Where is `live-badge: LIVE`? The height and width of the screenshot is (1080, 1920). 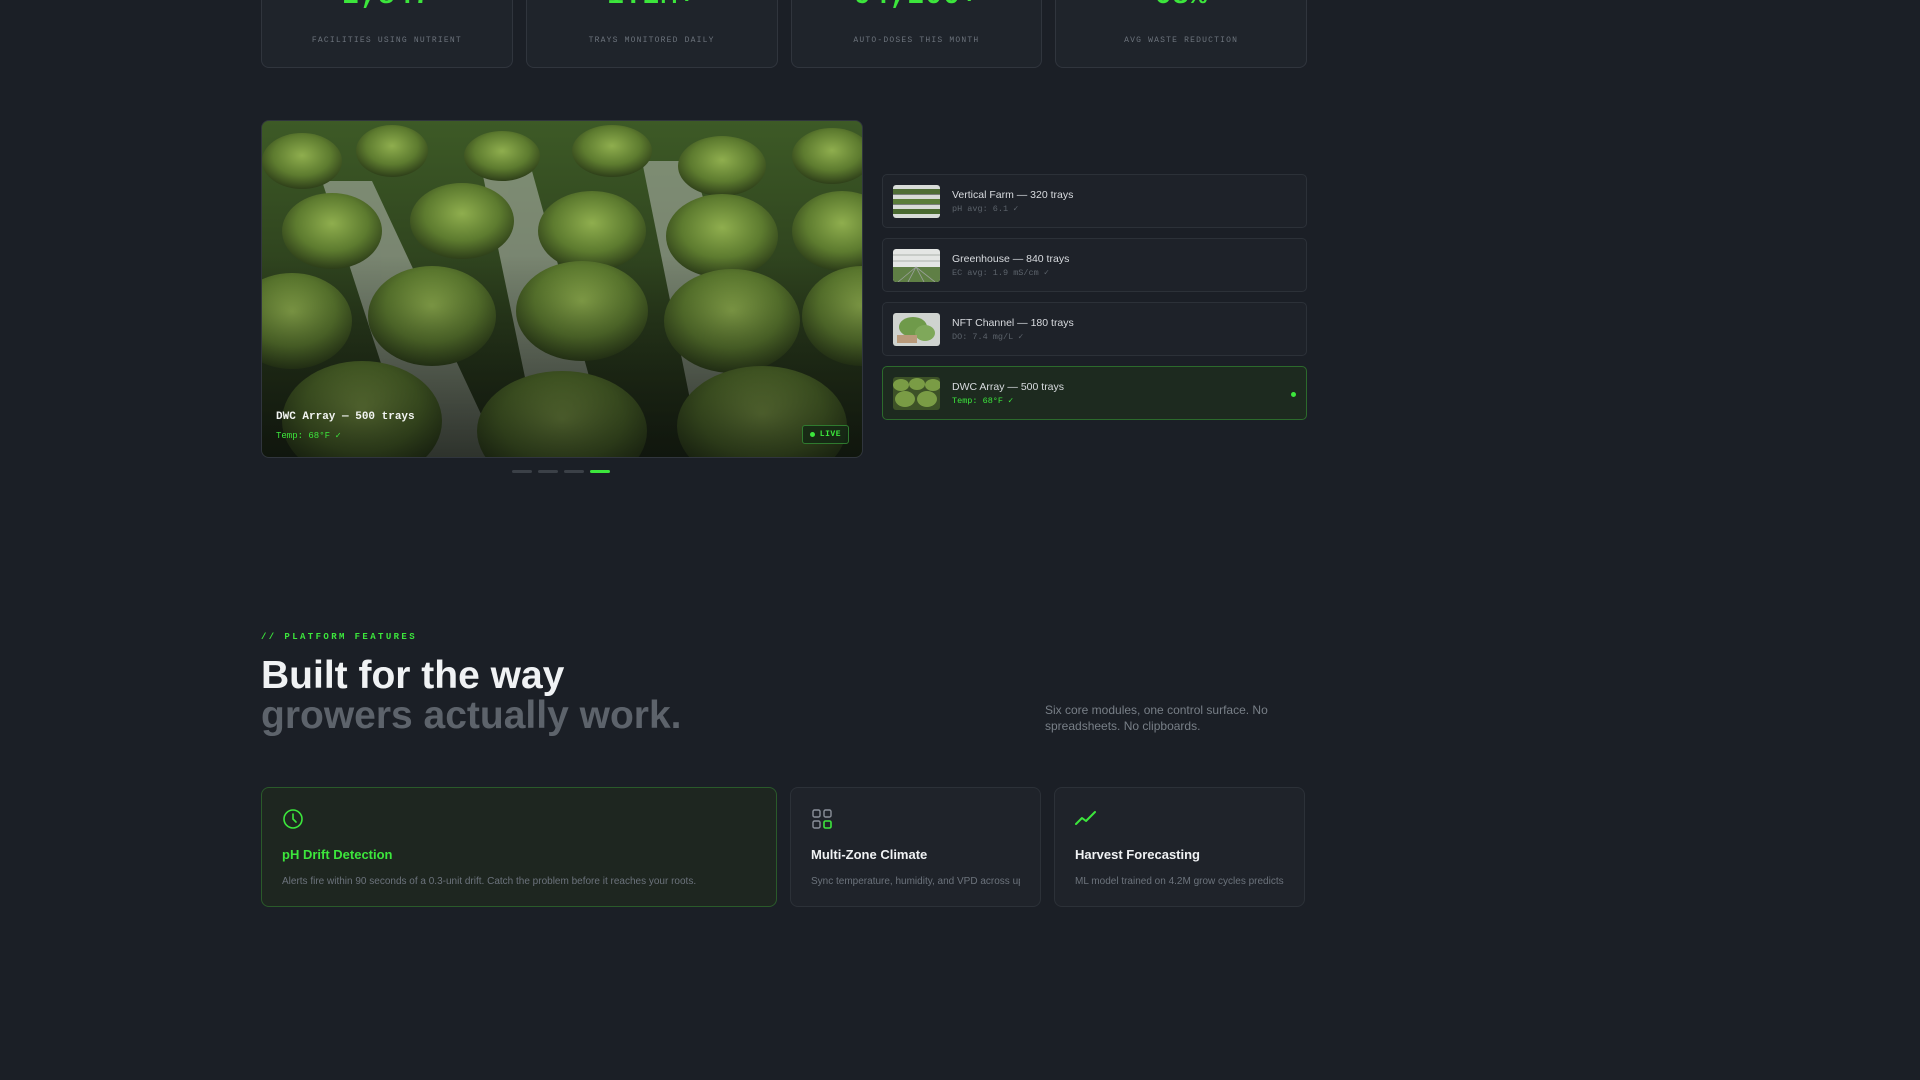
live-badge: LIVE is located at coordinates (825, 434).